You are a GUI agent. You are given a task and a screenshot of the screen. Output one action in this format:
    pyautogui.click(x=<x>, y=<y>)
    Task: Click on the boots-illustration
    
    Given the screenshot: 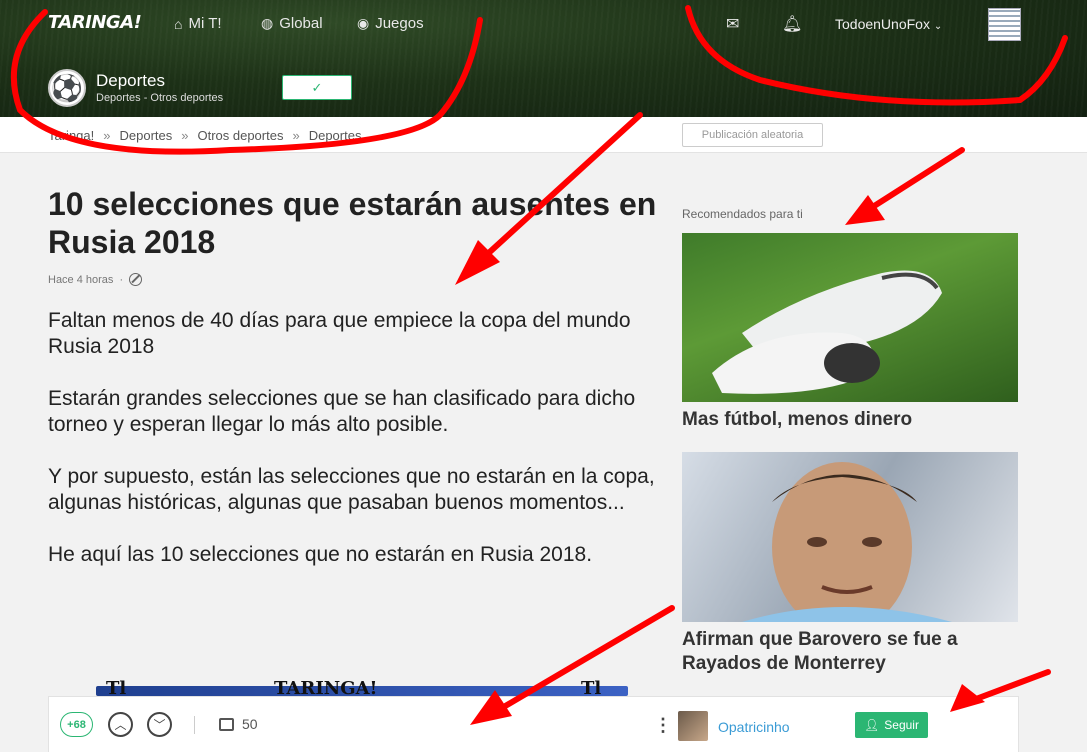 What is the action you would take?
    pyautogui.click(x=827, y=332)
    